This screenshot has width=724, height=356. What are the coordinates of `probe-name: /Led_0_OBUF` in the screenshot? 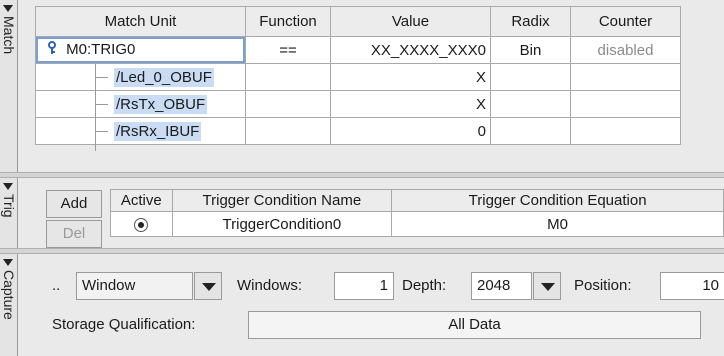 It's located at (164, 77).